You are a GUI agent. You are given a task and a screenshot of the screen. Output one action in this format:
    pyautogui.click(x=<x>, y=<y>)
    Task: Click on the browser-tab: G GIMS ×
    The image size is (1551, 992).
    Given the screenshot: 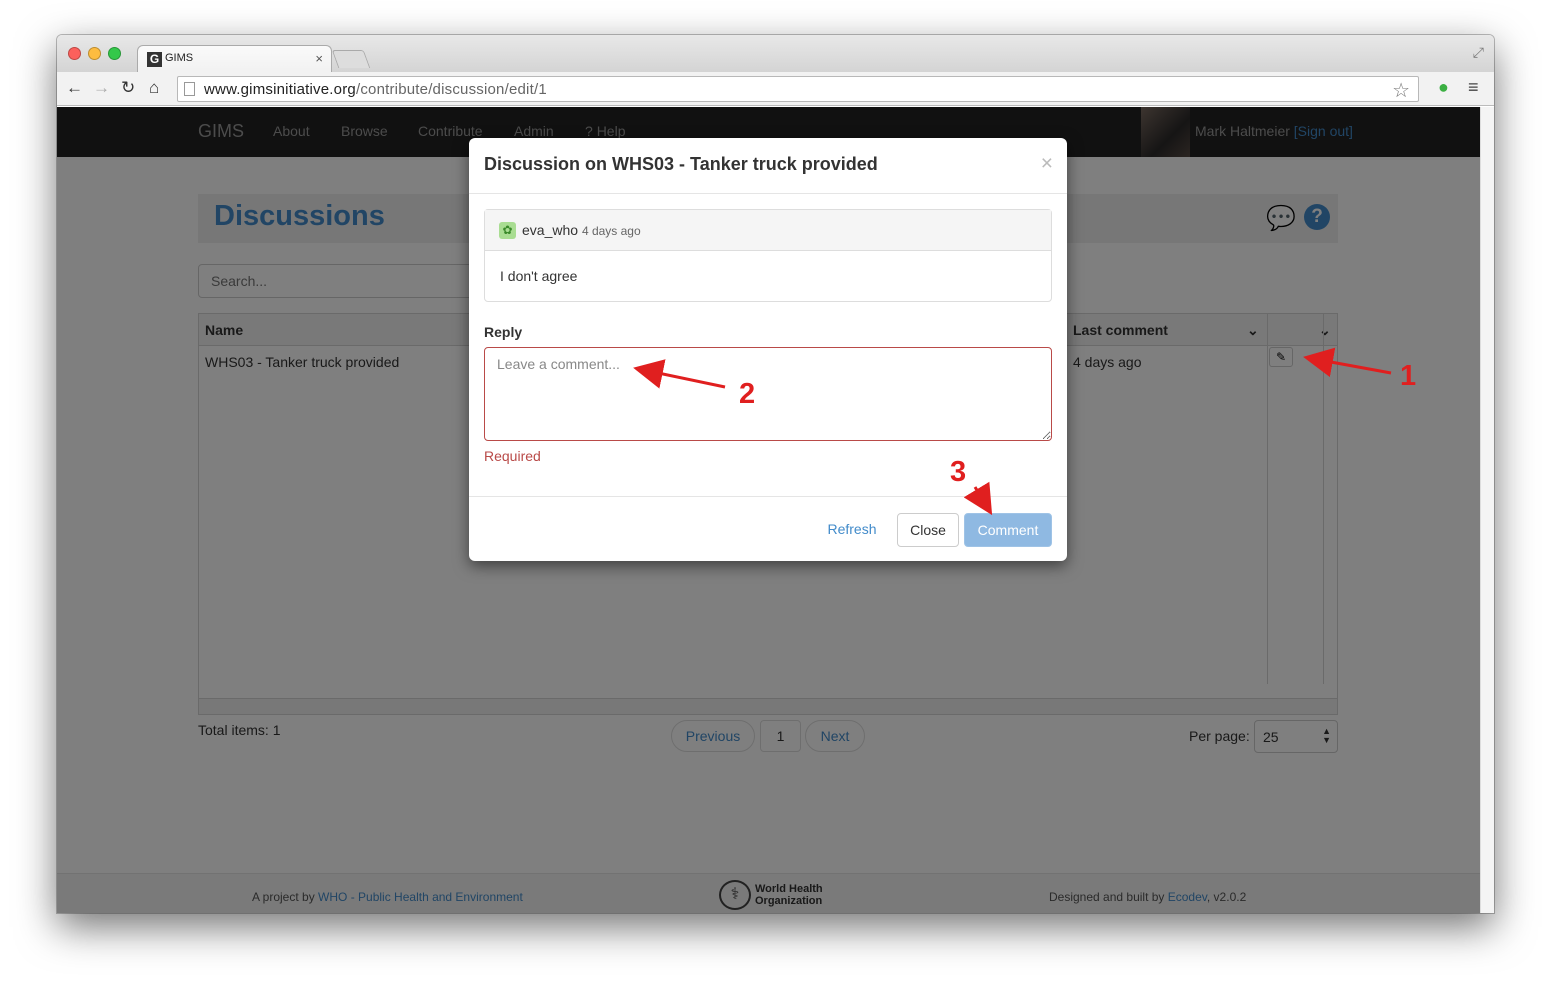 What is the action you would take?
    pyautogui.click(x=234, y=59)
    